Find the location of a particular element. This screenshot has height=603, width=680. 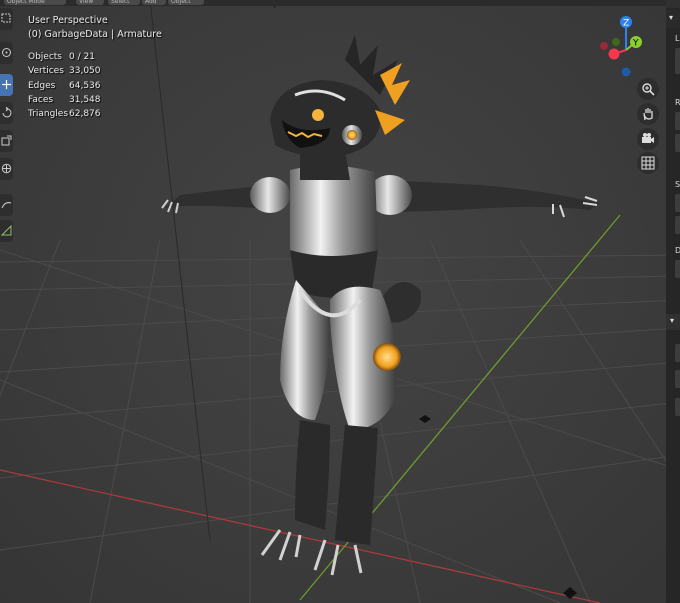

x-axis-handle is located at coordinates (614, 54).